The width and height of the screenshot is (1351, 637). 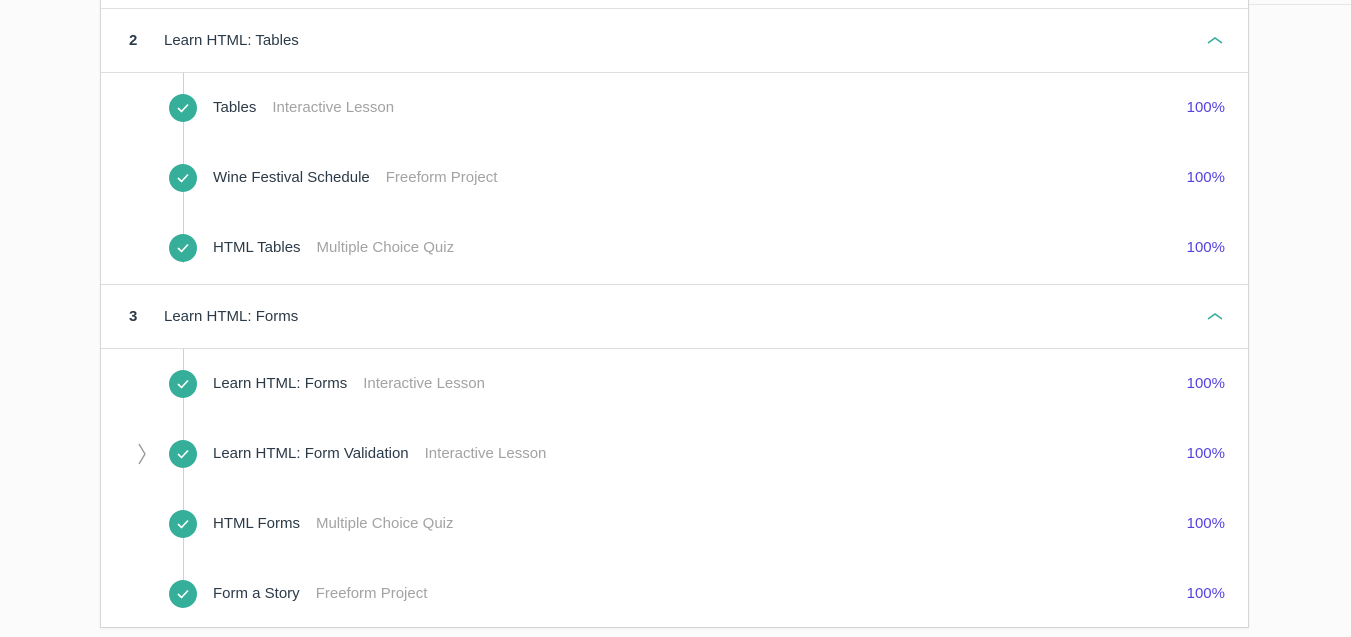 What do you see at coordinates (674, 317) in the screenshot?
I see `module-header: 3 Learn HTML: Forms` at bounding box center [674, 317].